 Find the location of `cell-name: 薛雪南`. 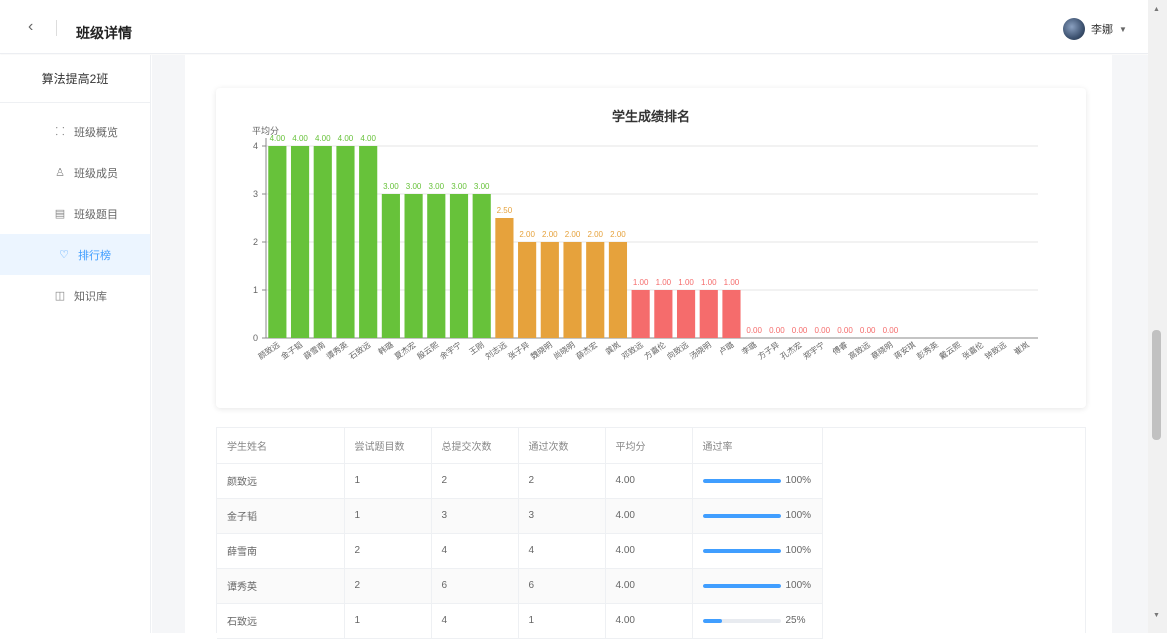

cell-name: 薛雪南 is located at coordinates (281, 551).